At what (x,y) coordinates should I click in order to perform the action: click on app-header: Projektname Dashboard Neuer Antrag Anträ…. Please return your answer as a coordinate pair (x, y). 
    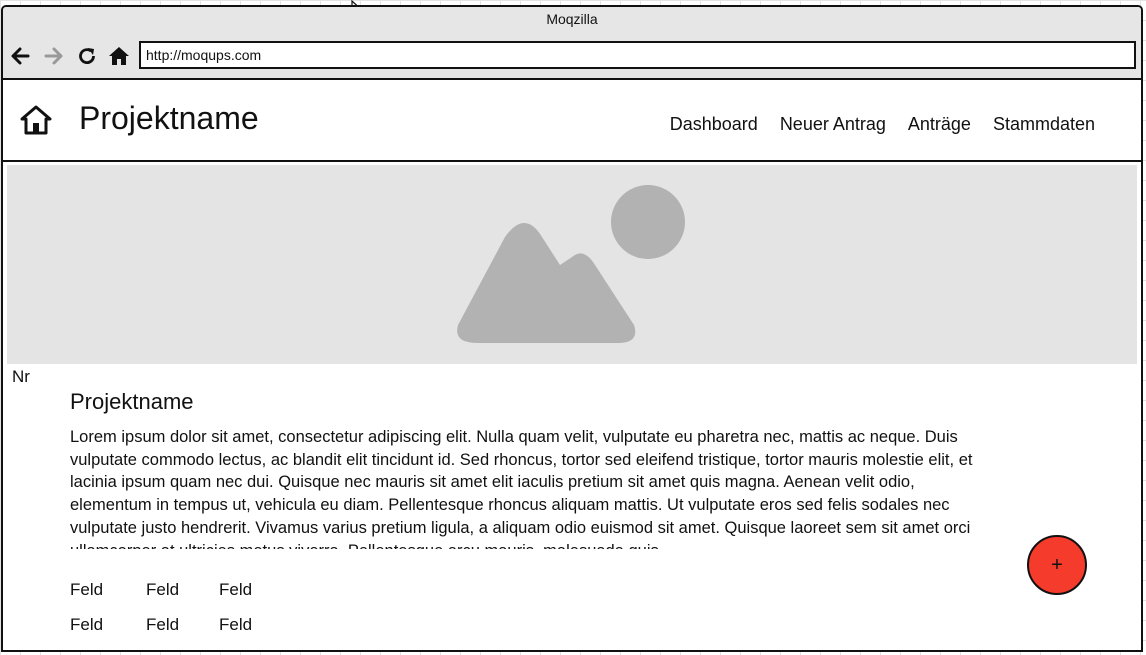
    Looking at the image, I should click on (572, 121).